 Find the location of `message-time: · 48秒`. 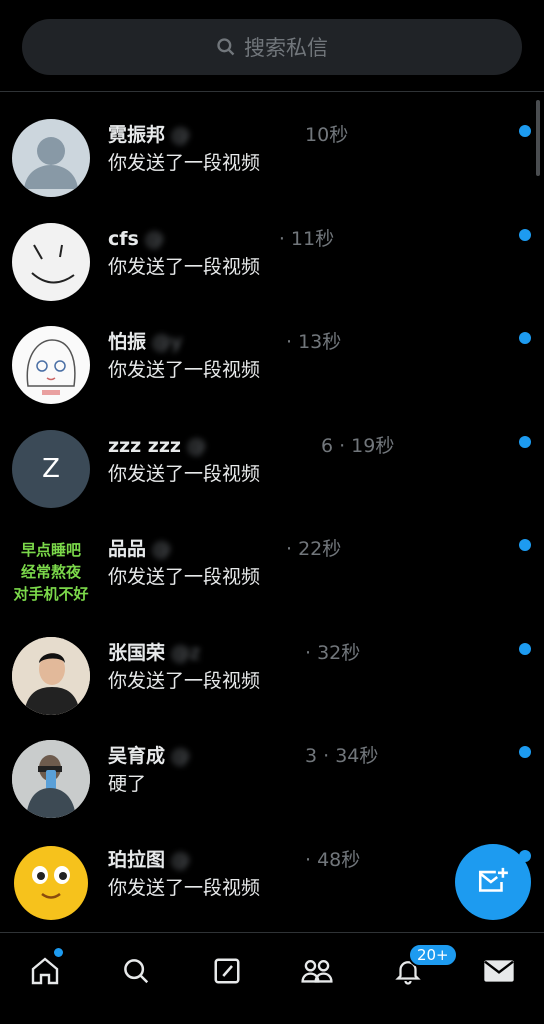

message-time: · 48秒 is located at coordinates (333, 859).